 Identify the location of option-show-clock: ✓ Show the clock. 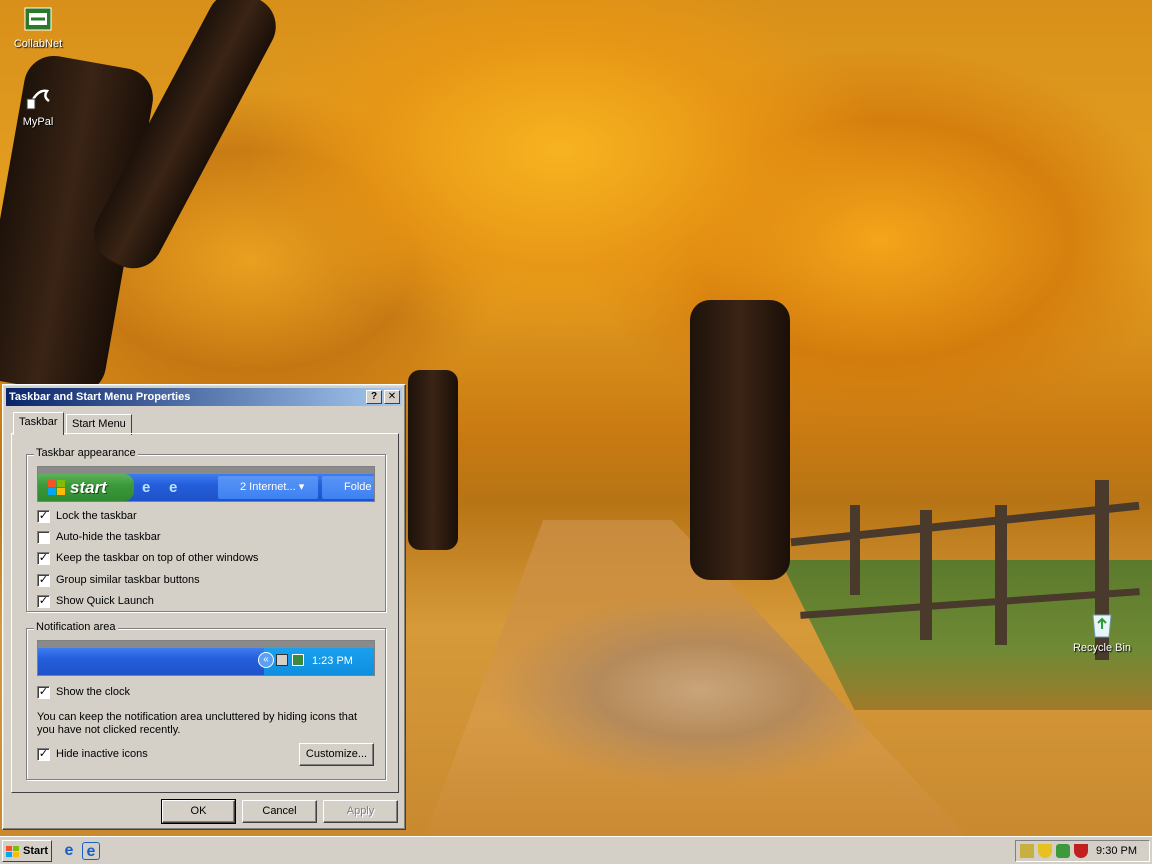
(83, 692).